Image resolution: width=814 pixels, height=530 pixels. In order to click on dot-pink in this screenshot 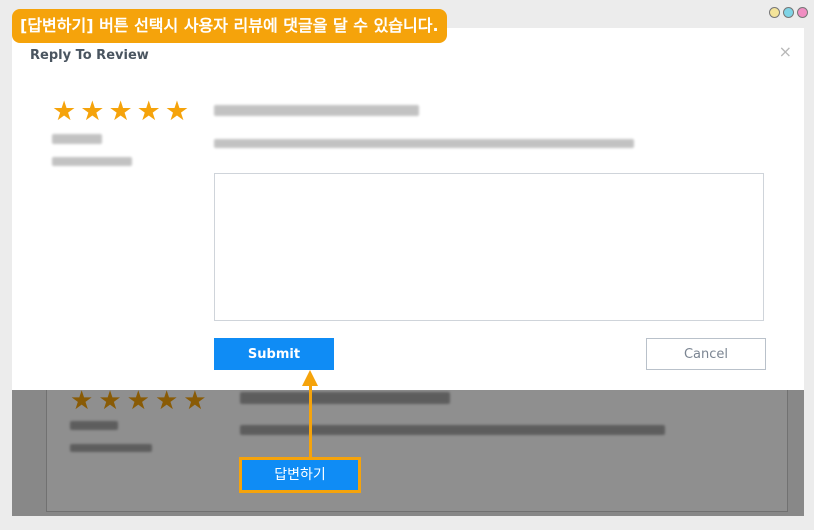, I will do `click(802, 12)`.